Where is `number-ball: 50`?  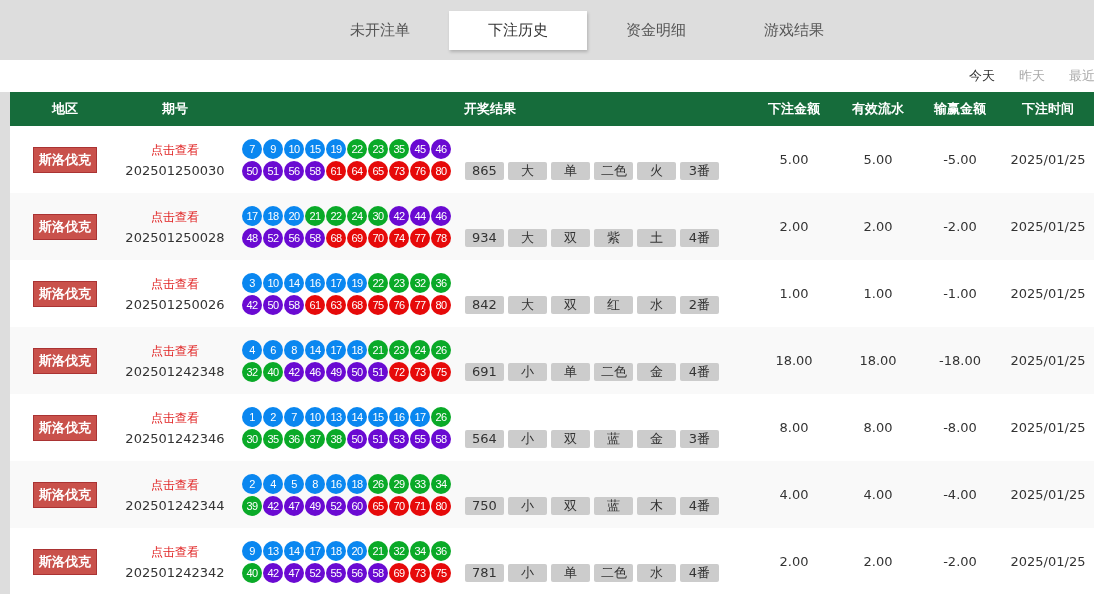 number-ball: 50 is located at coordinates (252, 170).